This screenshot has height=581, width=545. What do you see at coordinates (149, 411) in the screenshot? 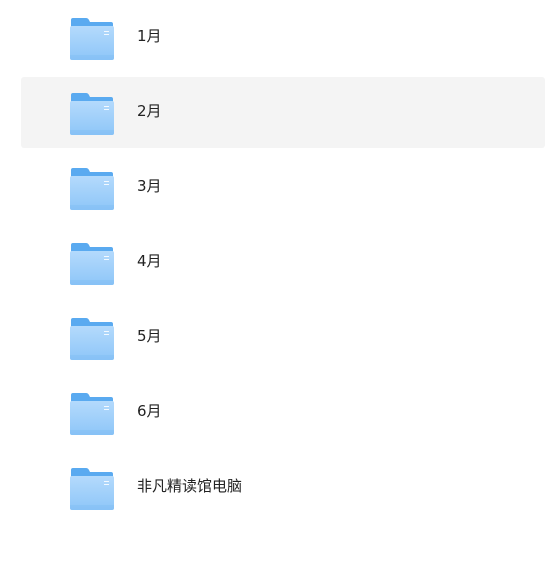
I see `folder-name: 6月` at bounding box center [149, 411].